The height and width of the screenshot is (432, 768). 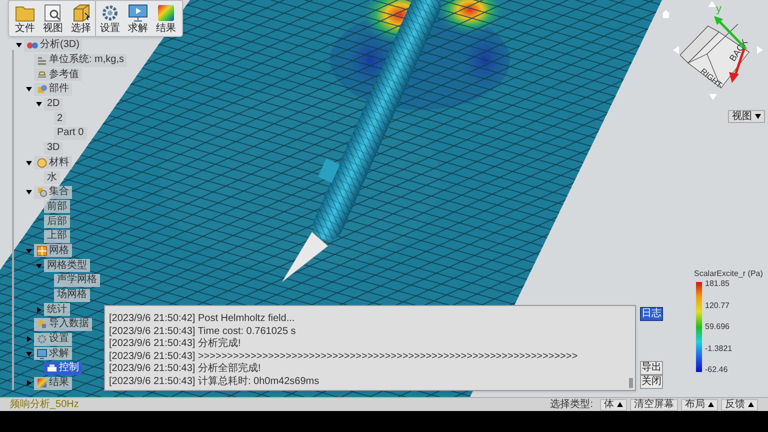 I want to click on log-line: [2023/9/6 21:50:43] 分析完成!, so click(x=175, y=344).